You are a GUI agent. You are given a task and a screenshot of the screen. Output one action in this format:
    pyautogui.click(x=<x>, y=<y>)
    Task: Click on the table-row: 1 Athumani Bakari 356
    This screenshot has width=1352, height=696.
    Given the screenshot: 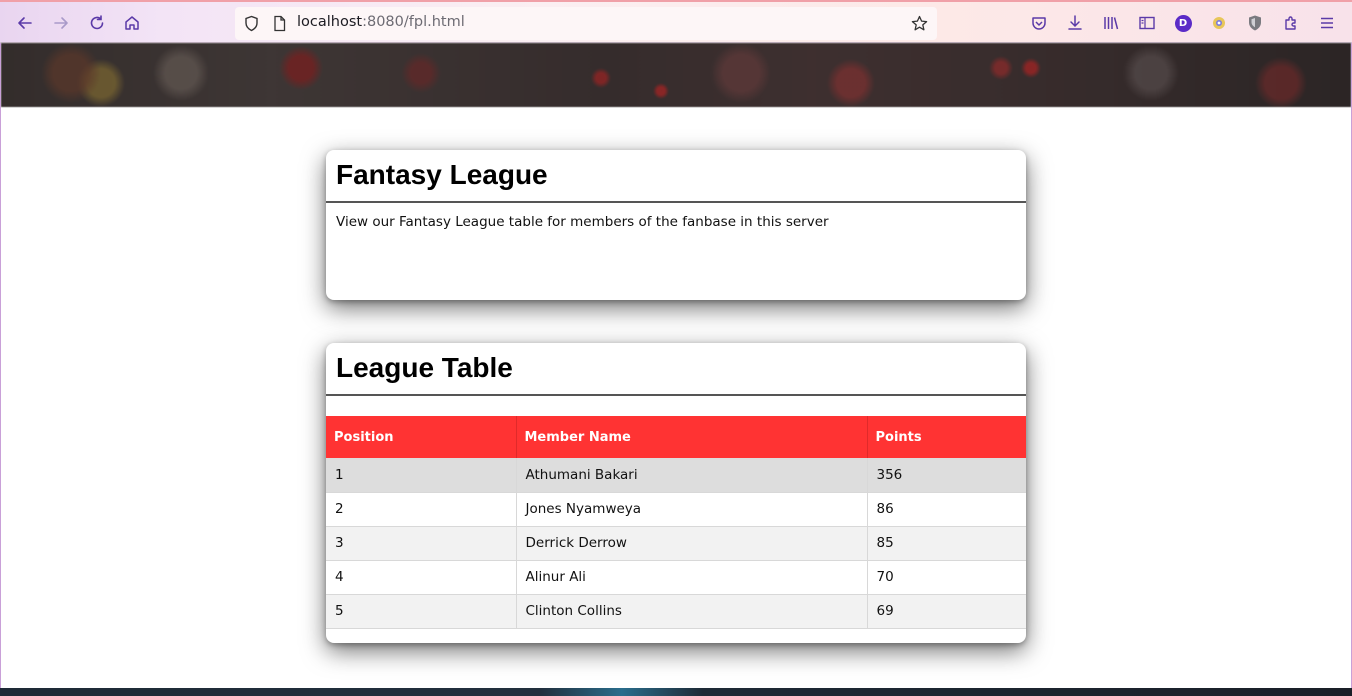 What is the action you would take?
    pyautogui.click(x=676, y=475)
    